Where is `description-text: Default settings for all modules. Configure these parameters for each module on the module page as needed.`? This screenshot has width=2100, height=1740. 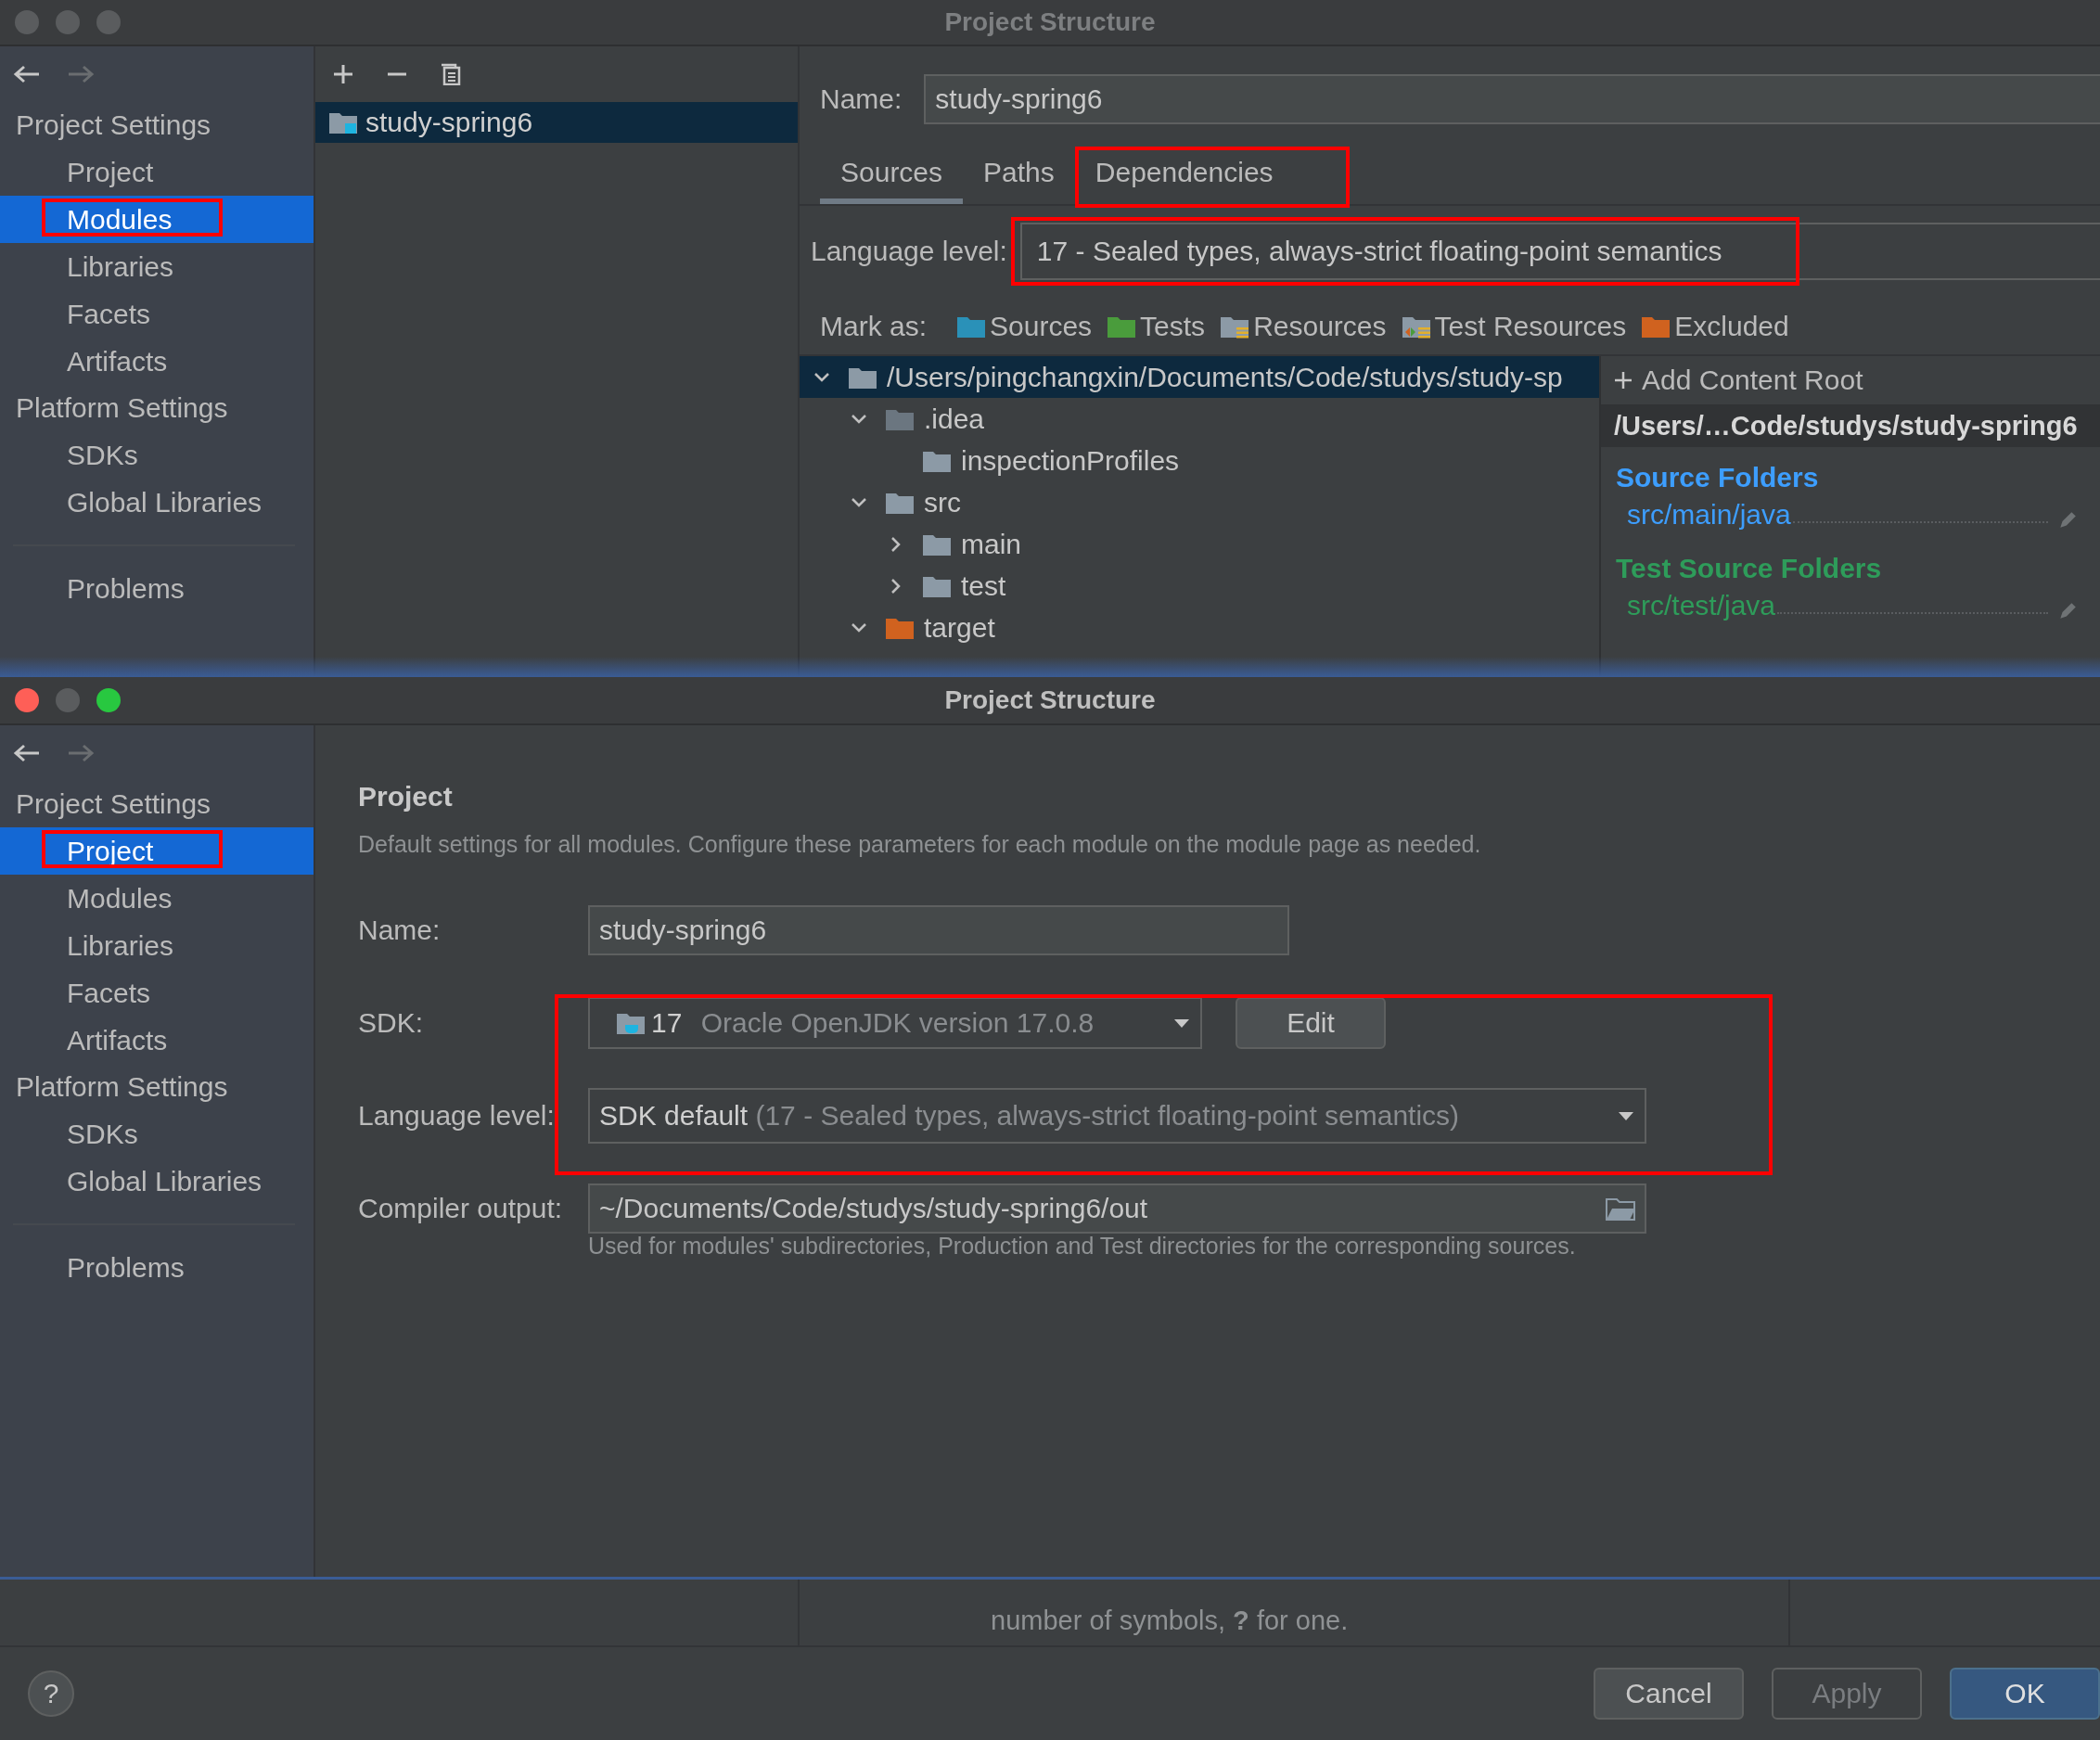 description-text: Default settings for all modules. Configure these parameters for each module on the module page as needed. is located at coordinates (920, 845).